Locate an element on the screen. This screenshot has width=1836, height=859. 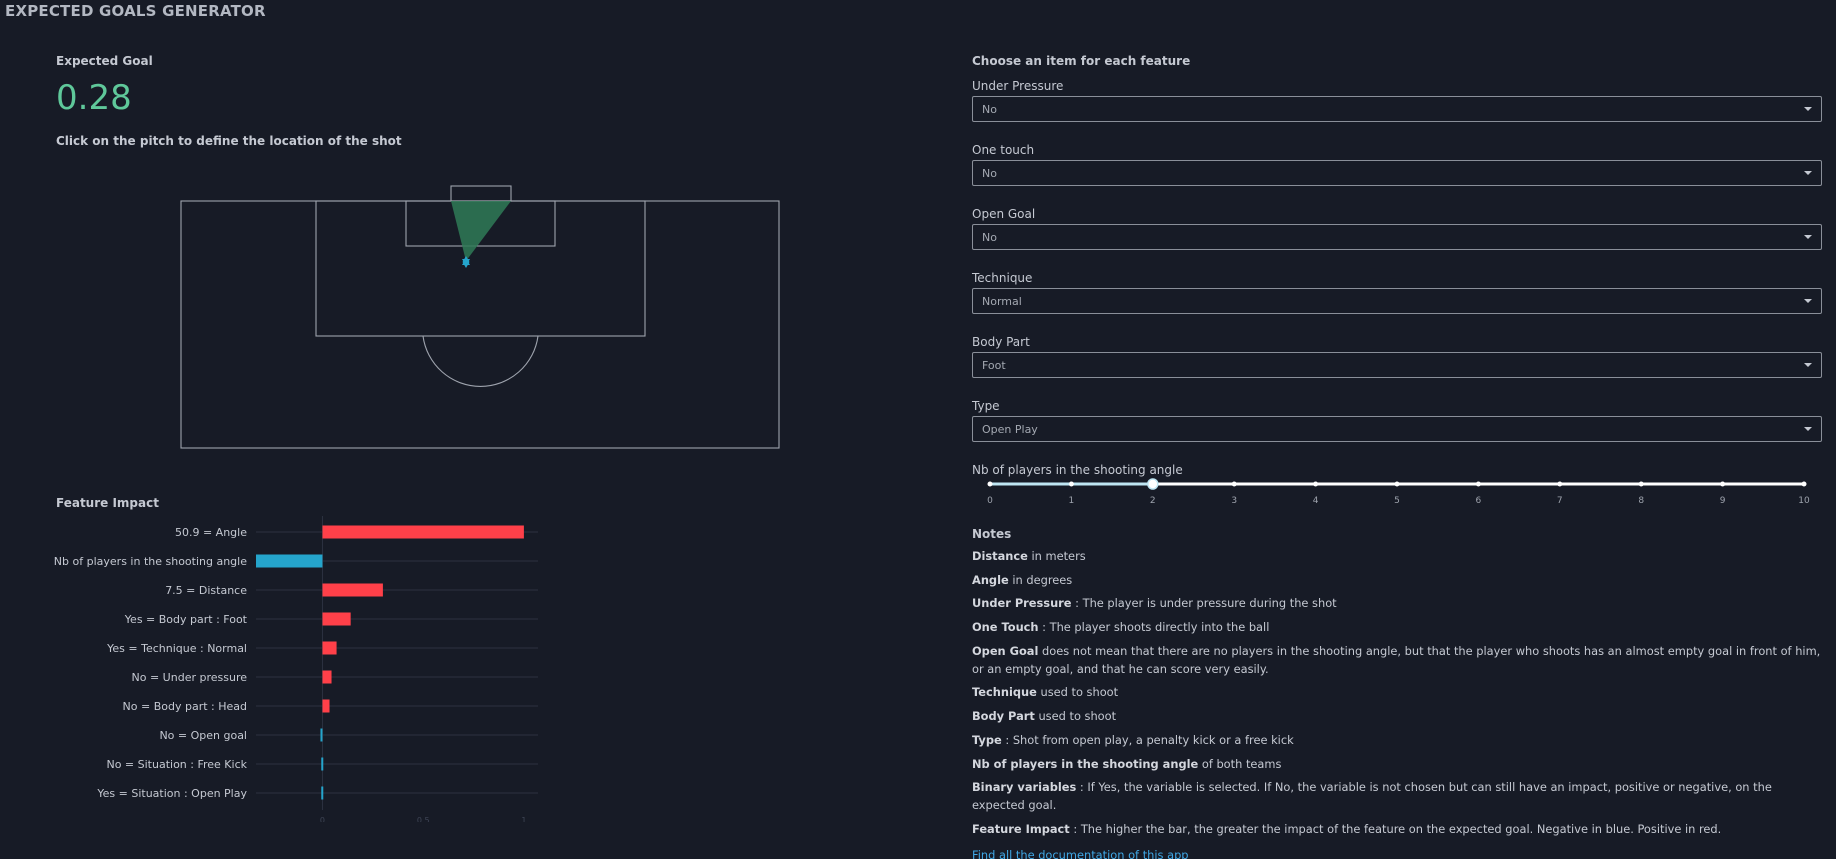
note-term: Angle is located at coordinates (990, 579).